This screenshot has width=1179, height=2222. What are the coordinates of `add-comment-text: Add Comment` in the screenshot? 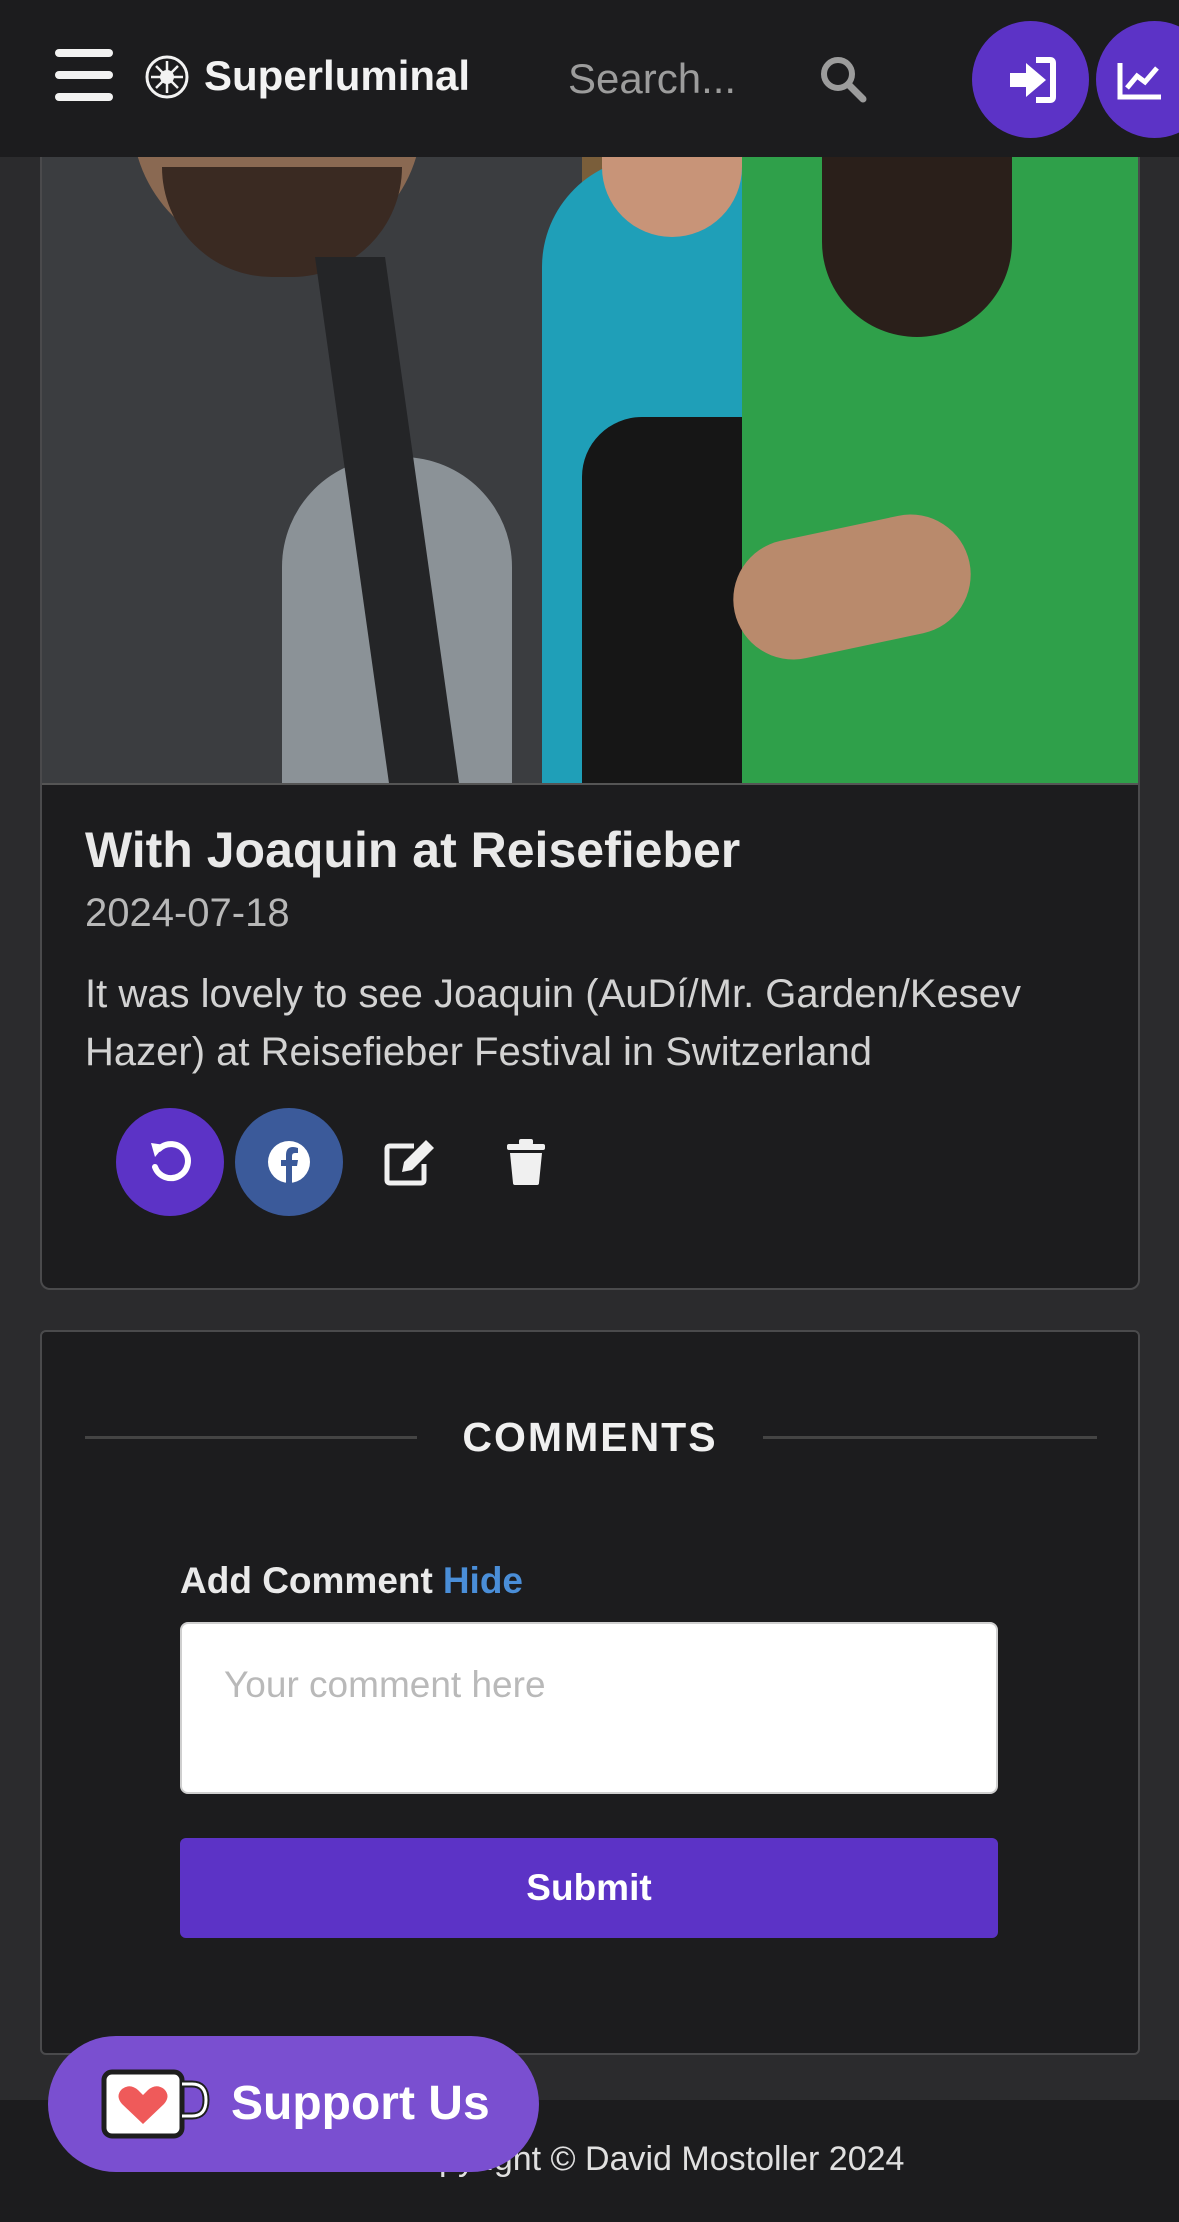 It's located at (306, 1580).